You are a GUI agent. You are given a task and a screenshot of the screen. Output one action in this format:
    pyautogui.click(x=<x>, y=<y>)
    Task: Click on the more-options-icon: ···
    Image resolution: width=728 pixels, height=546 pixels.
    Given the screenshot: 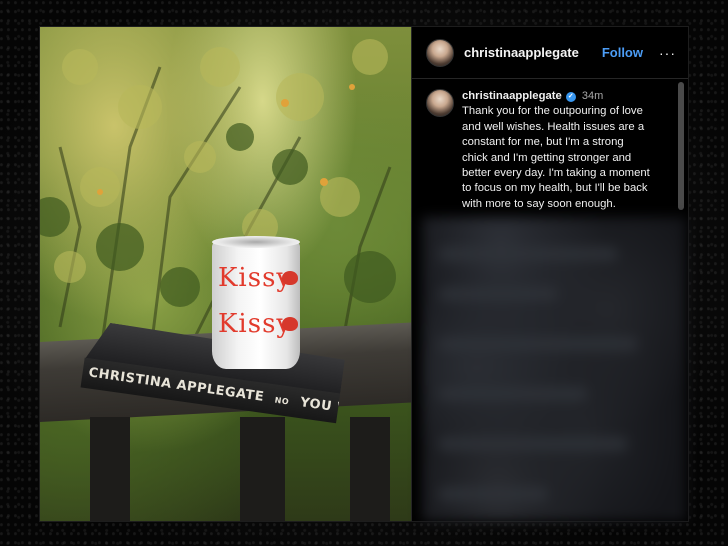 What is the action you would take?
    pyautogui.click(x=667, y=53)
    